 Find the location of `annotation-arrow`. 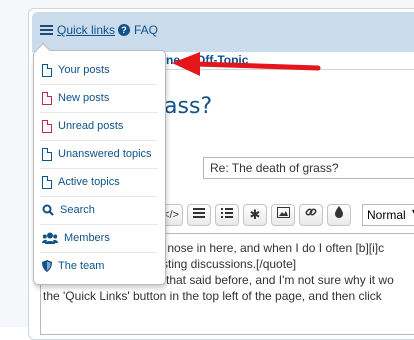

annotation-arrow is located at coordinates (246, 64).